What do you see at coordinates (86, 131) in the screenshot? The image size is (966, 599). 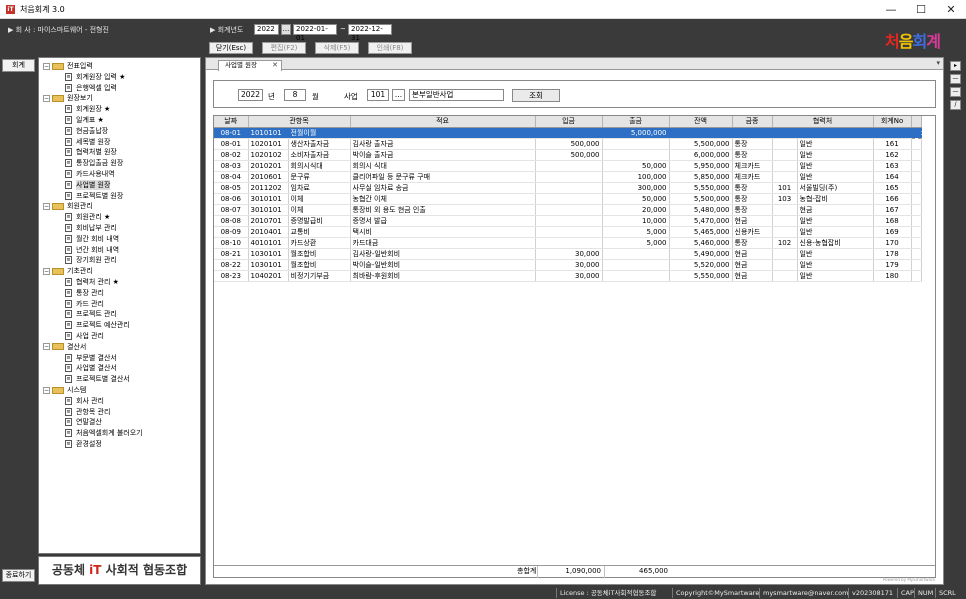 I see `tree-item: ≡ 현금출납장` at bounding box center [86, 131].